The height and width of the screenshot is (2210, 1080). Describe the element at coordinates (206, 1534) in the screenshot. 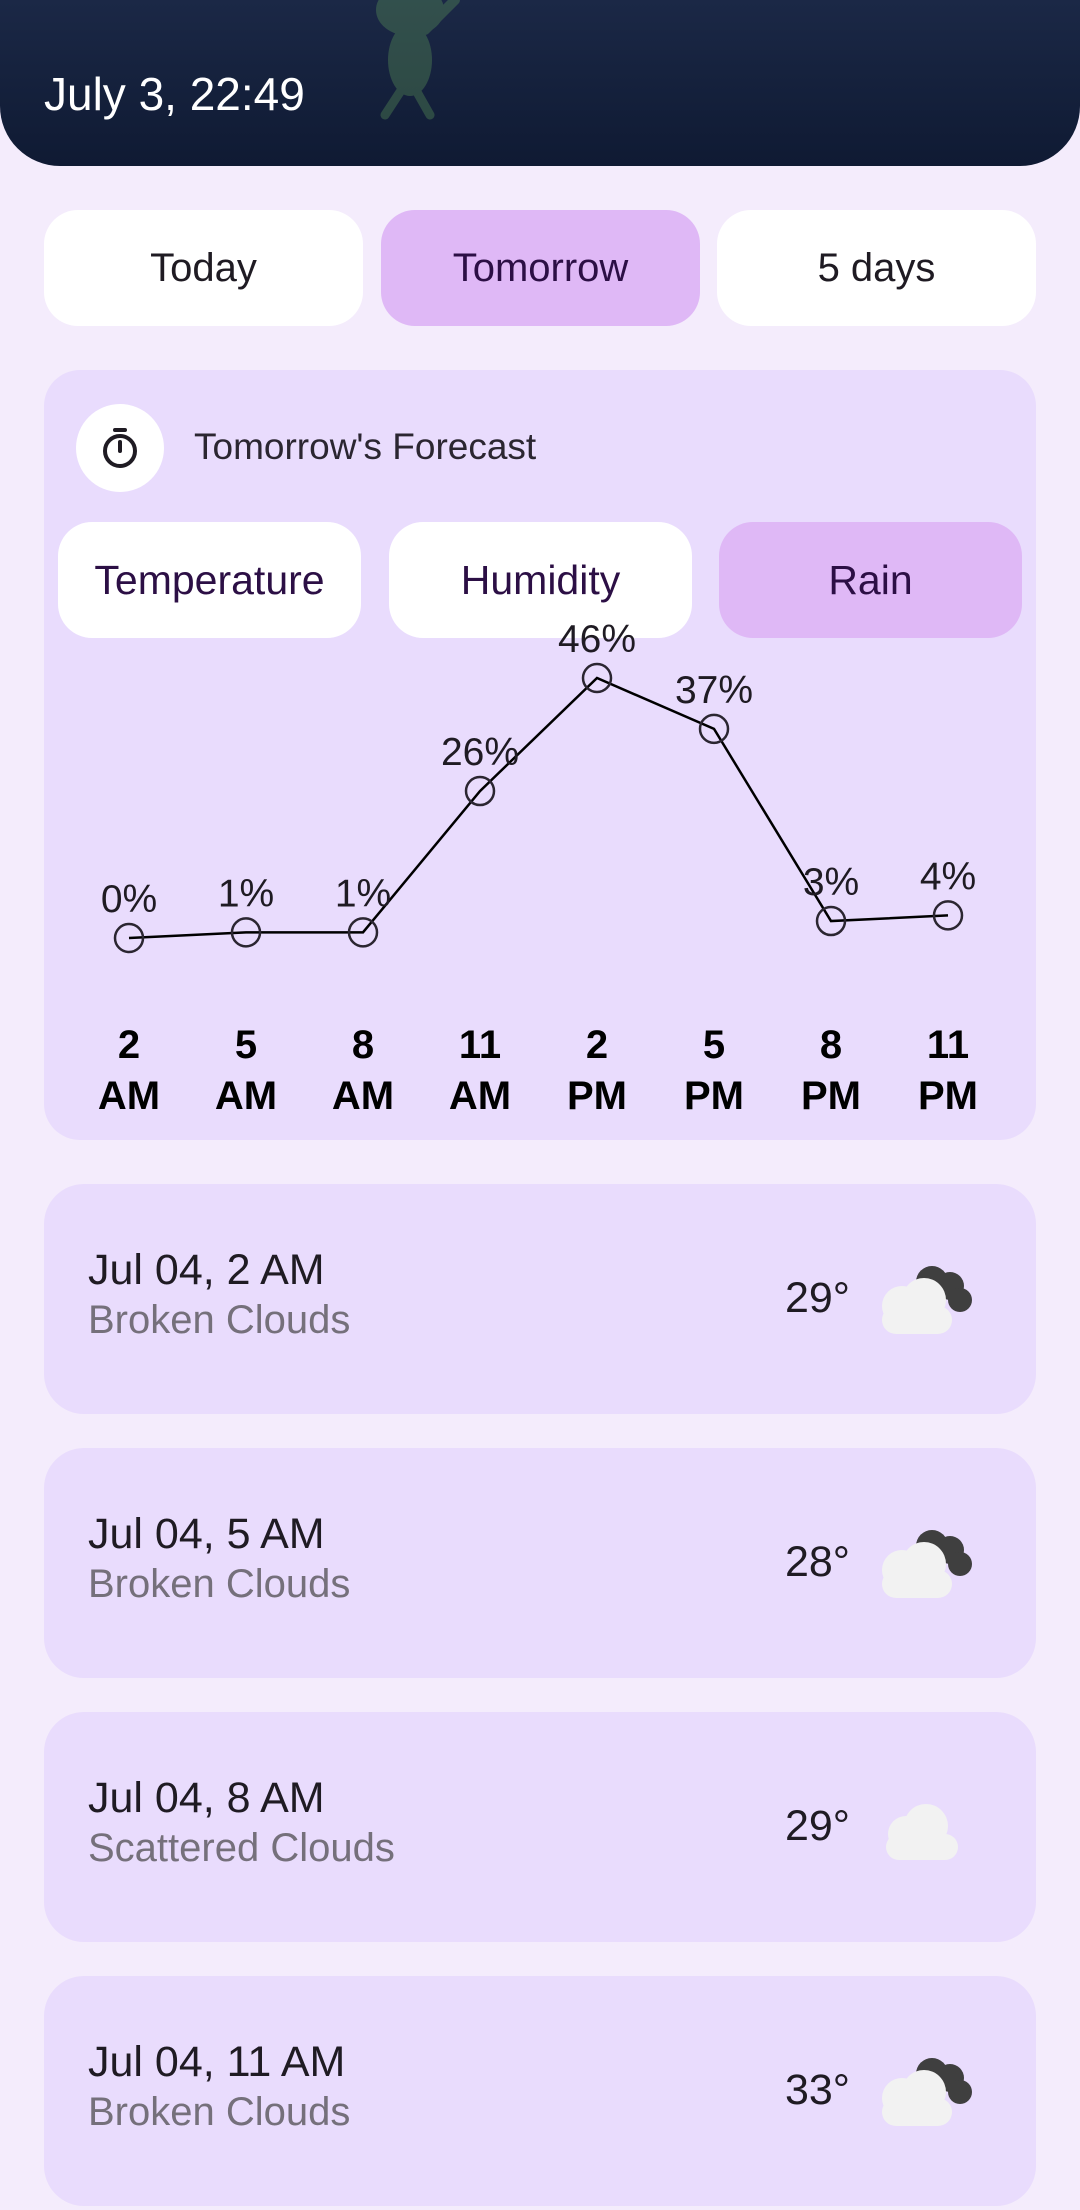

I see `hourly-time: Jul 04, 5 AM` at that location.